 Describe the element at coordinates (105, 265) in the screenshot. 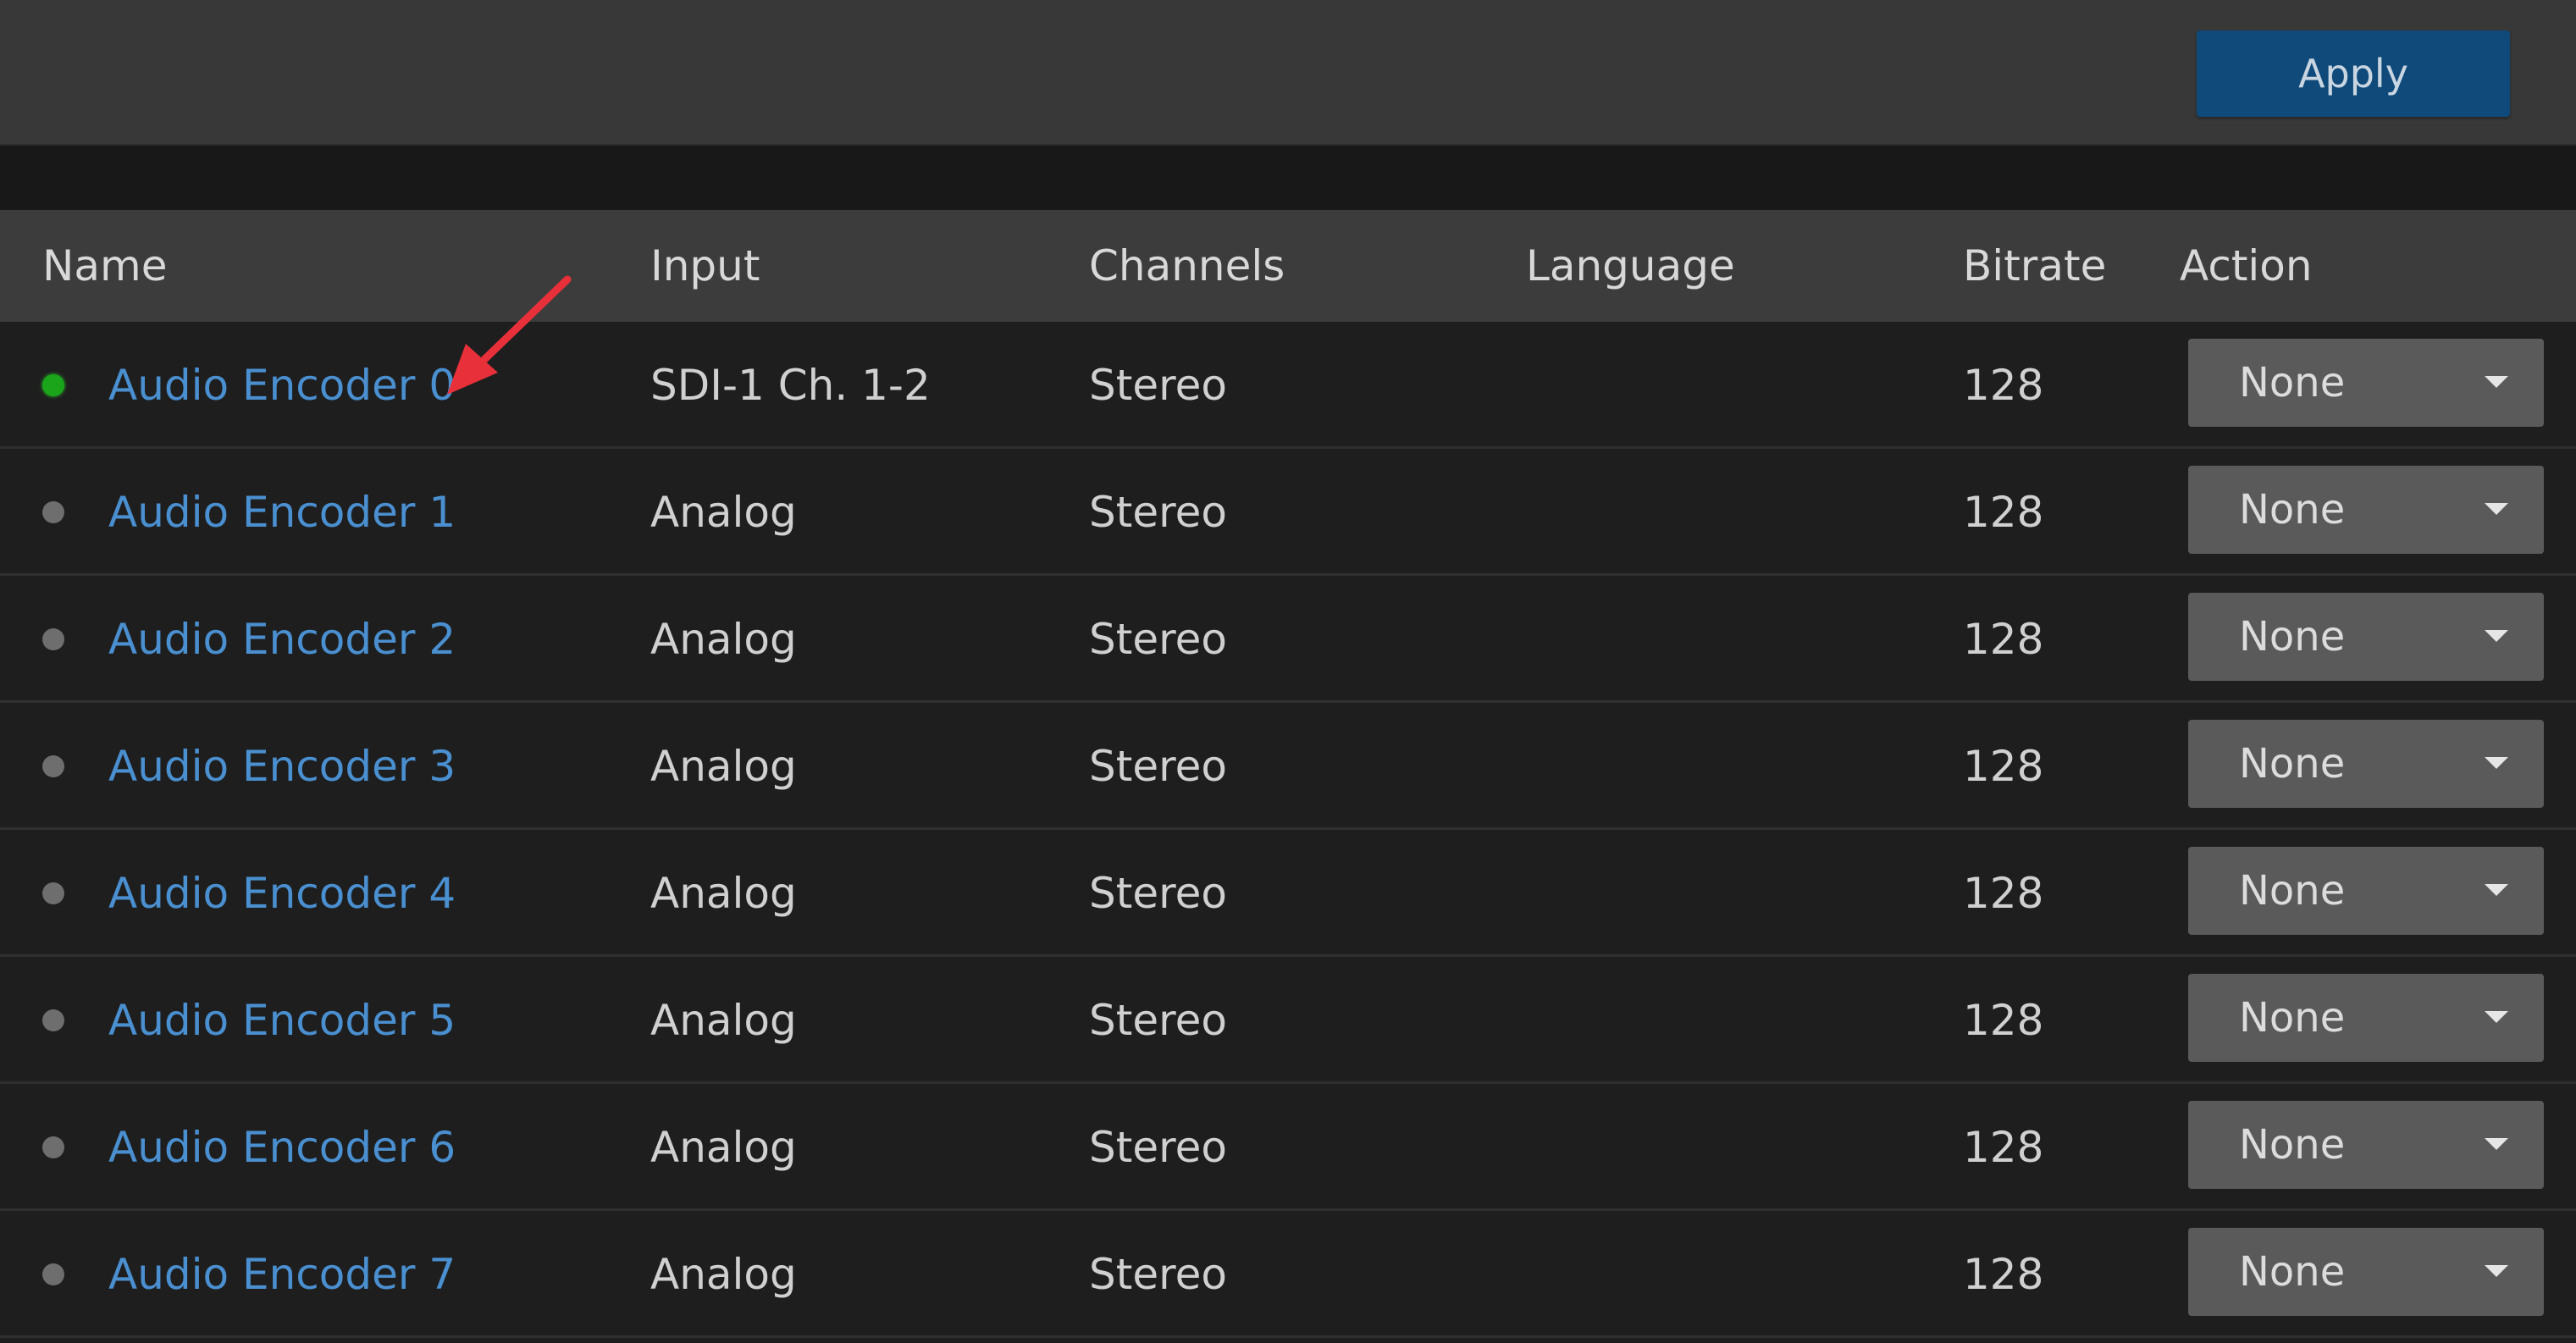

I see `column-header-name: Name` at that location.